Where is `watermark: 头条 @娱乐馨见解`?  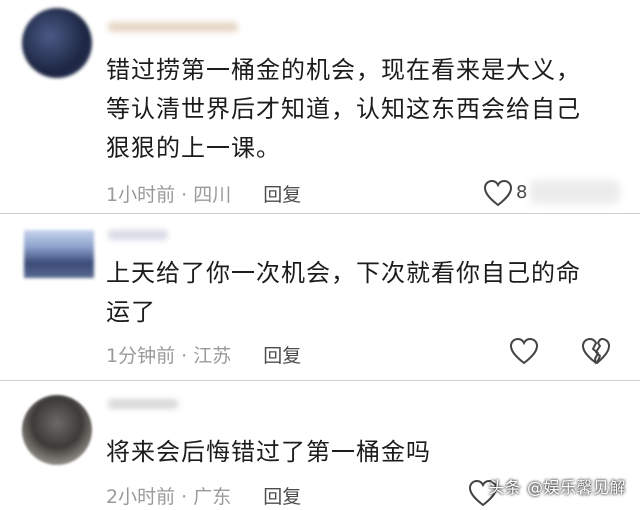
watermark: 头条 @娱乐馨见解 is located at coordinates (557, 487).